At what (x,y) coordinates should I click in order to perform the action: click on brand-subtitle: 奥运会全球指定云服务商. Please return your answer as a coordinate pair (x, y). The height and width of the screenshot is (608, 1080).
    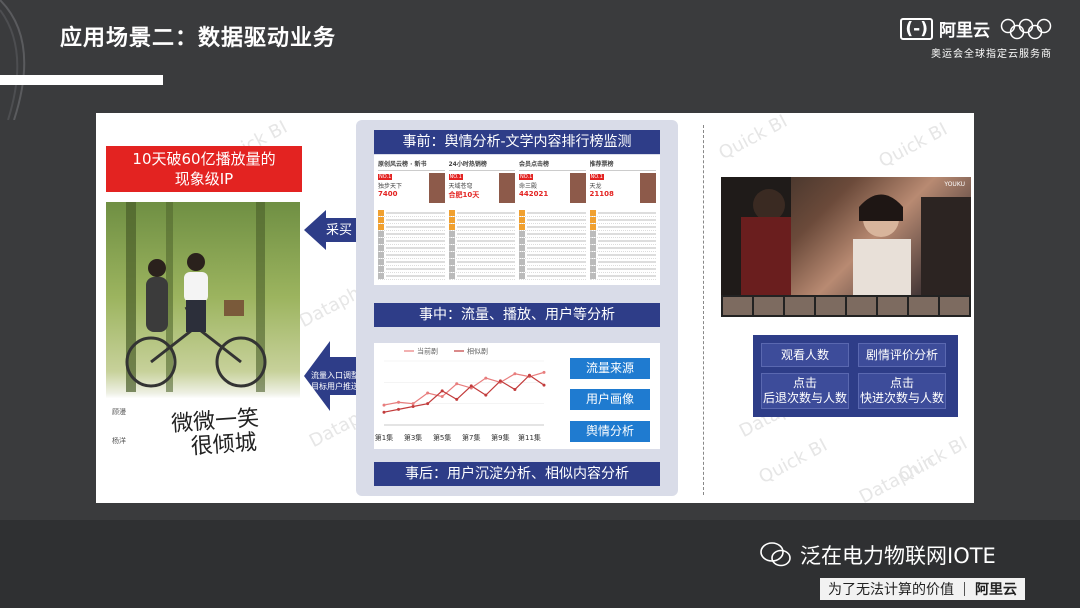
    Looking at the image, I should click on (991, 54).